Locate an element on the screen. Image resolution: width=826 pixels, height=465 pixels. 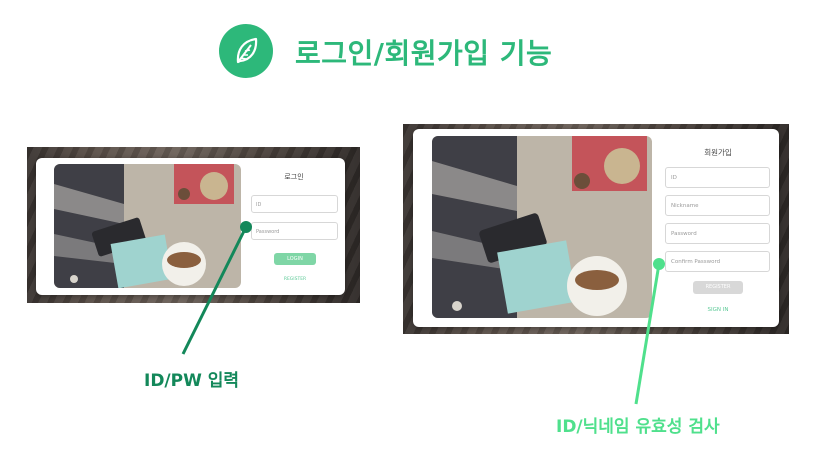
register-link: REGISTER is located at coordinates (295, 279).